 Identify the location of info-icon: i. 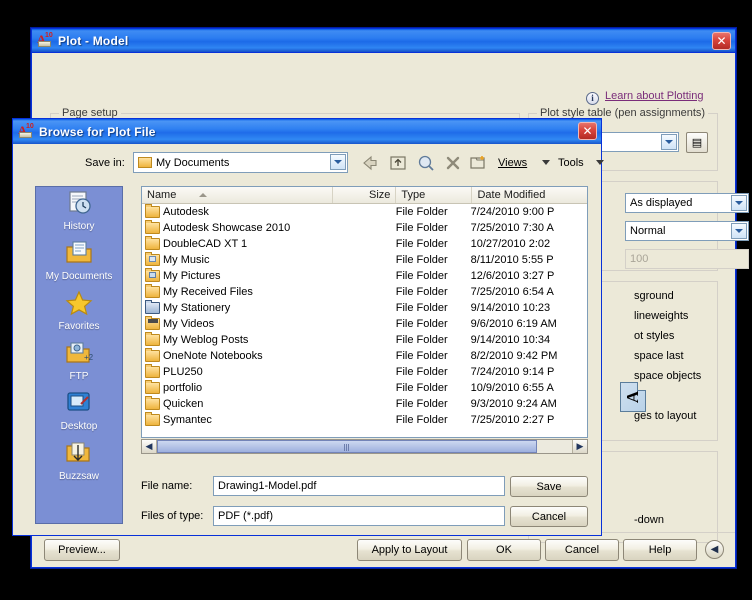
(592, 98).